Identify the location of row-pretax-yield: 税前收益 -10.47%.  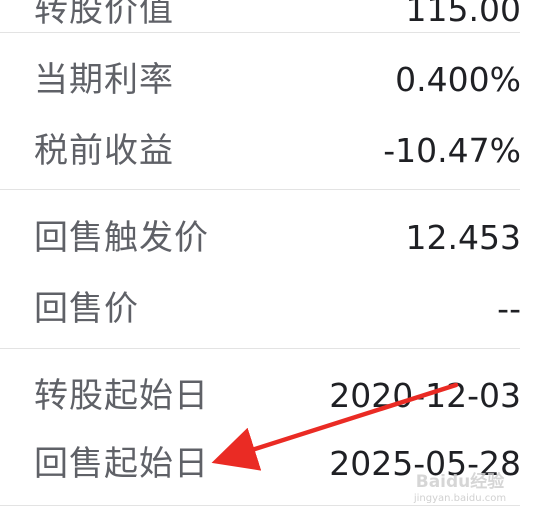
(271, 151).